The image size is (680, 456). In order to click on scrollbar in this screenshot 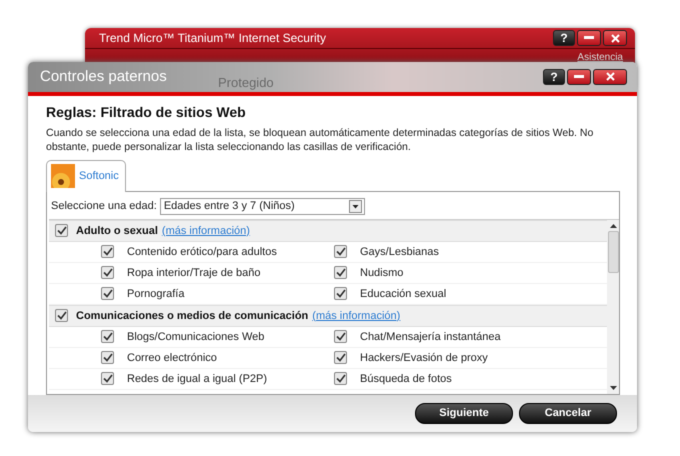, I will do `click(613, 307)`.